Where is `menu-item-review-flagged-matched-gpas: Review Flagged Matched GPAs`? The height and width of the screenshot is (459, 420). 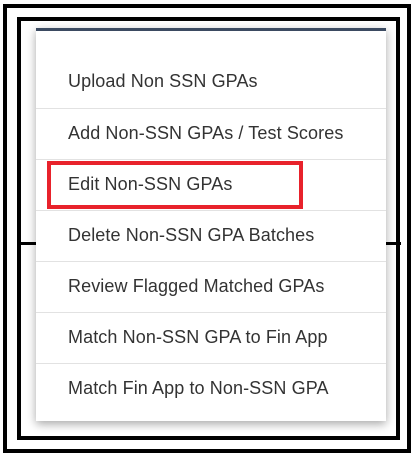 menu-item-review-flagged-matched-gpas: Review Flagged Matched GPAs is located at coordinates (211, 286).